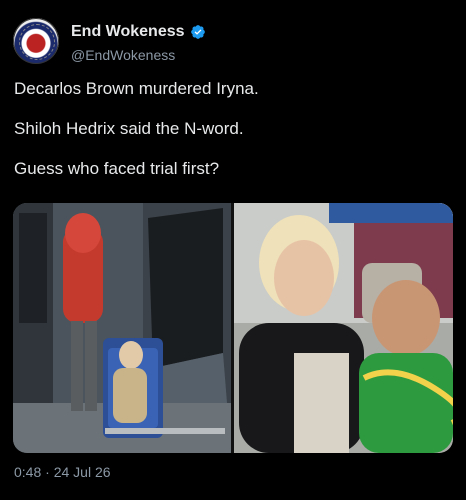  Describe the element at coordinates (233, 44) in the screenshot. I see `tweet-header: End Wokeness @EndWokeness` at that location.